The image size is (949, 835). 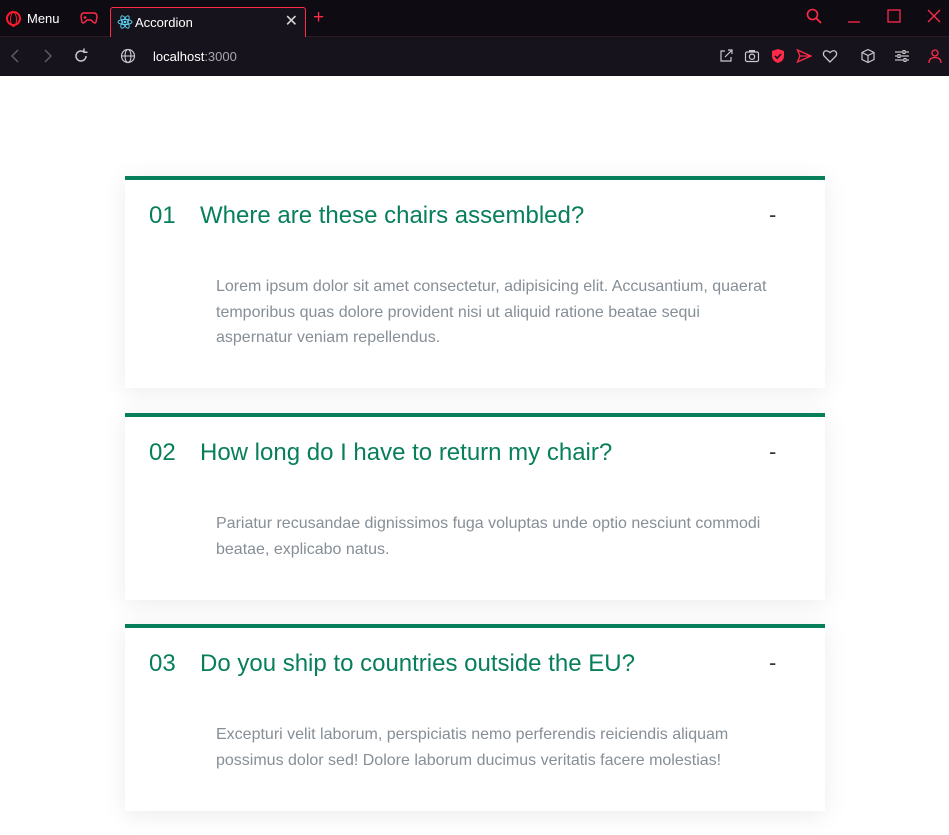 I want to click on item-title: Do you ship to countries outside the EU?, so click(x=417, y=664).